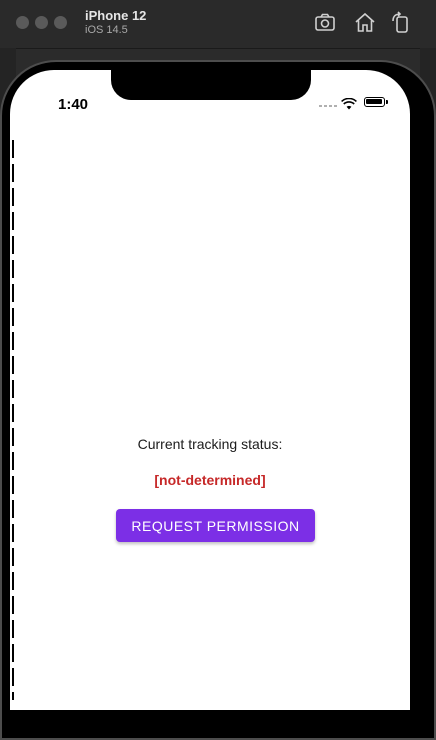 Image resolution: width=436 pixels, height=740 pixels. Describe the element at coordinates (41, 22) in the screenshot. I see `minimize-window-button` at that location.